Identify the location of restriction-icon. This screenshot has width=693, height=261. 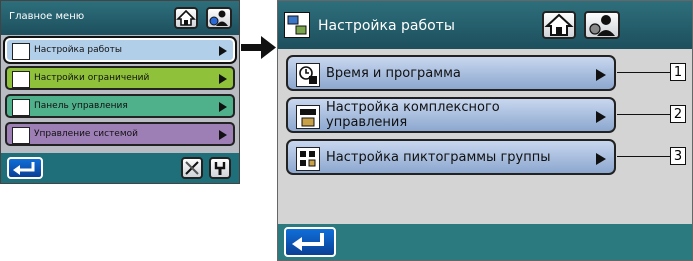
(21, 79).